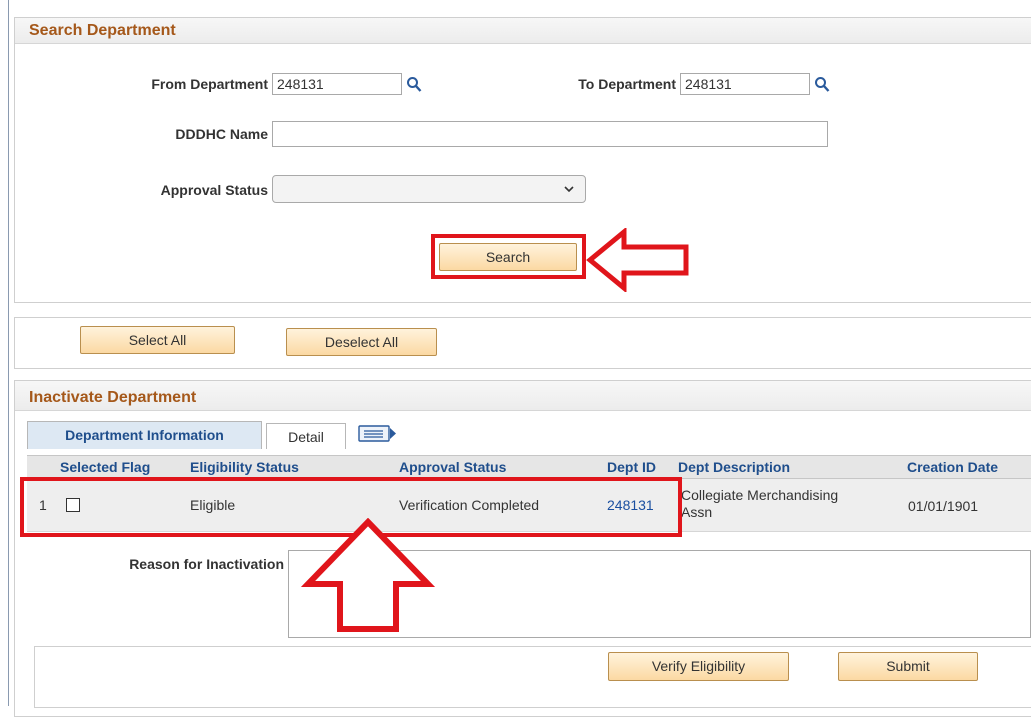 The width and height of the screenshot is (1031, 717). Describe the element at coordinates (244, 467) in the screenshot. I see `col-eligibility-status: Eligibility Status` at that location.